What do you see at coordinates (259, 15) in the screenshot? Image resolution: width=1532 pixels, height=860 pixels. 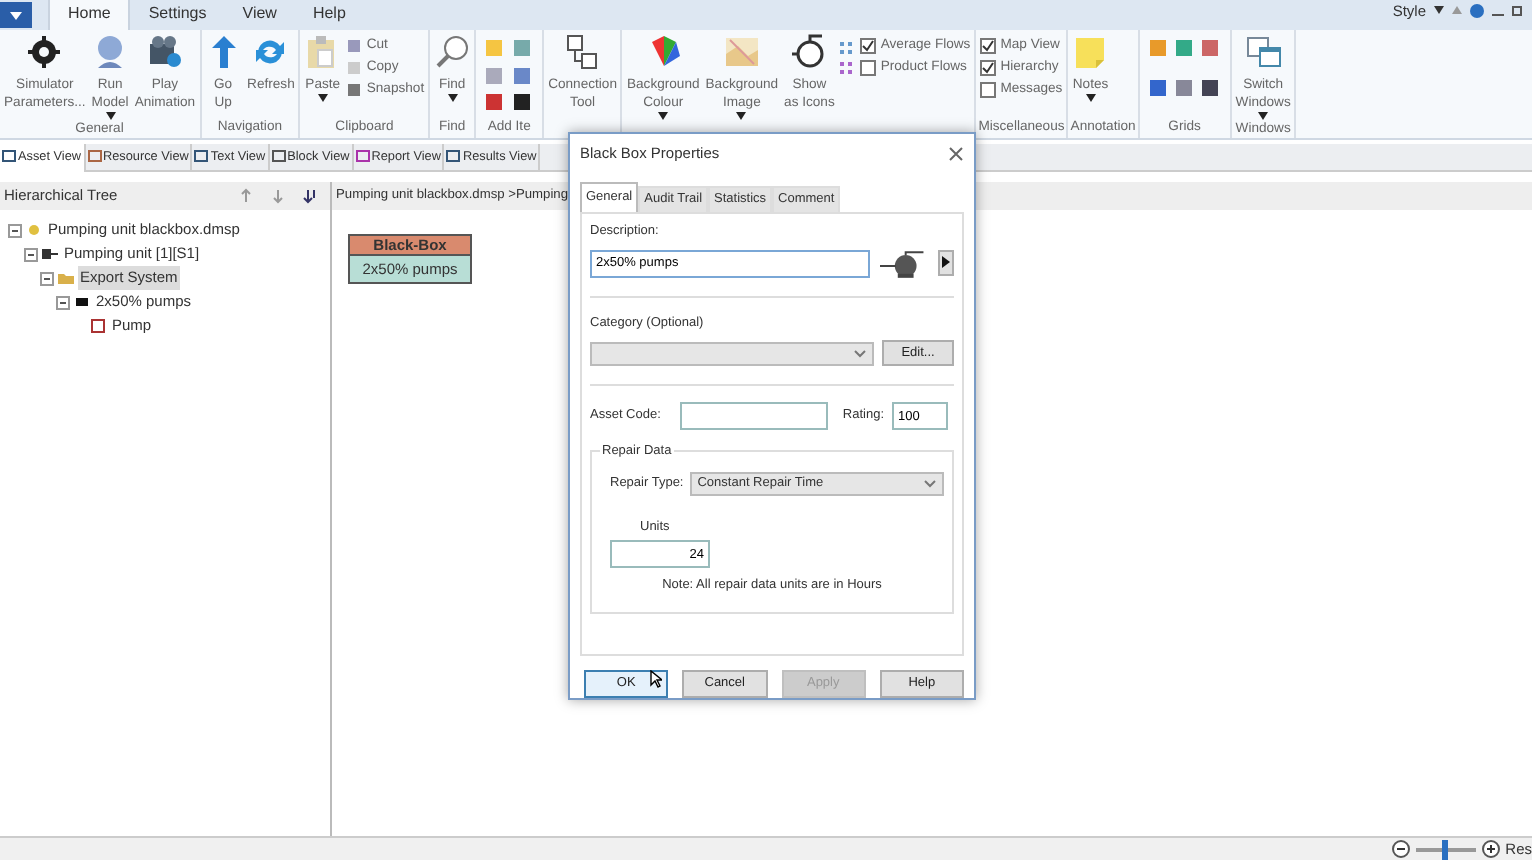 I see `ribbon-tab: View` at bounding box center [259, 15].